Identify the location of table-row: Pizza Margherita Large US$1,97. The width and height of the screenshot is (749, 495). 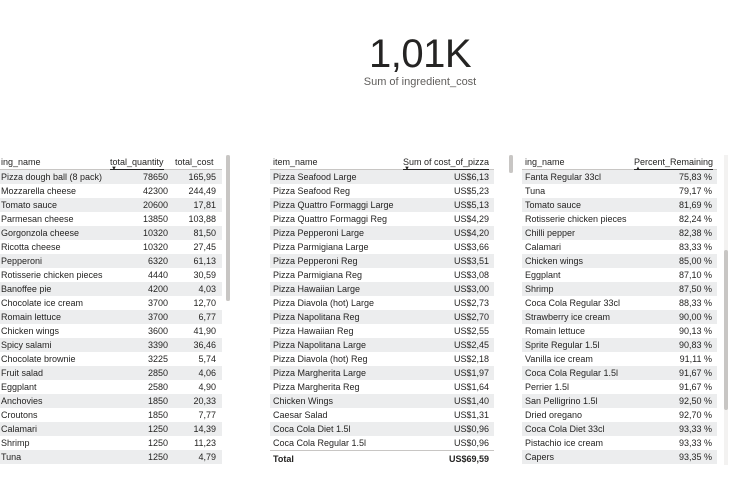
(382, 373).